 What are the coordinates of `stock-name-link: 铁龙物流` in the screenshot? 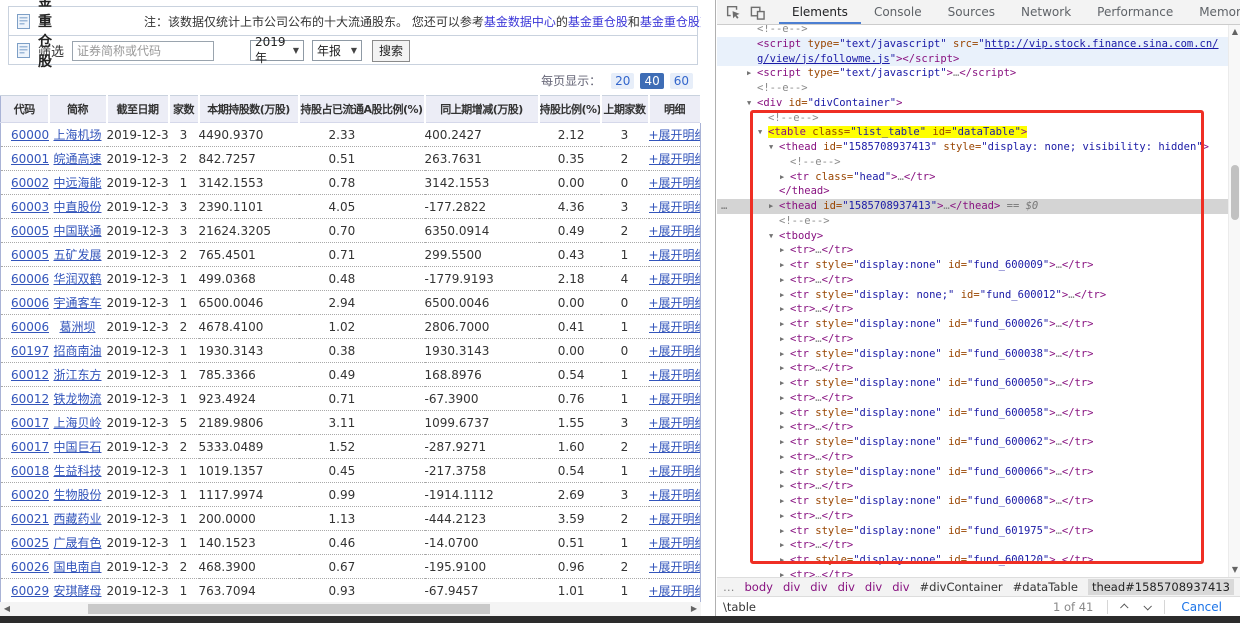 It's located at (77, 399).